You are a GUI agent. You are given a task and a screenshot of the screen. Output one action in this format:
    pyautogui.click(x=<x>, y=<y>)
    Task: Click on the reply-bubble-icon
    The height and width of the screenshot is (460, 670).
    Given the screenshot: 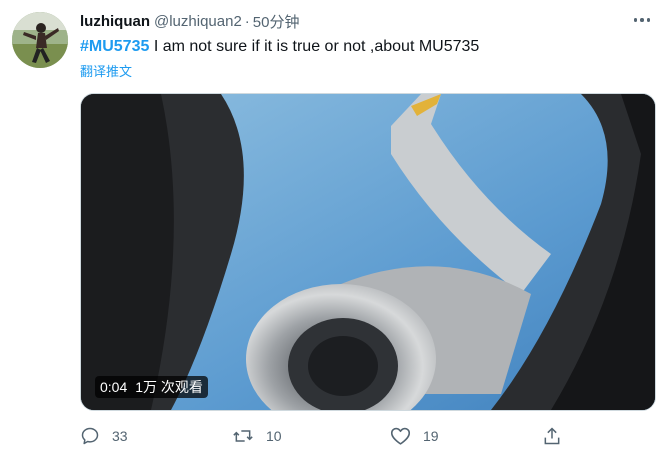 What is the action you would take?
    pyautogui.click(x=90, y=436)
    